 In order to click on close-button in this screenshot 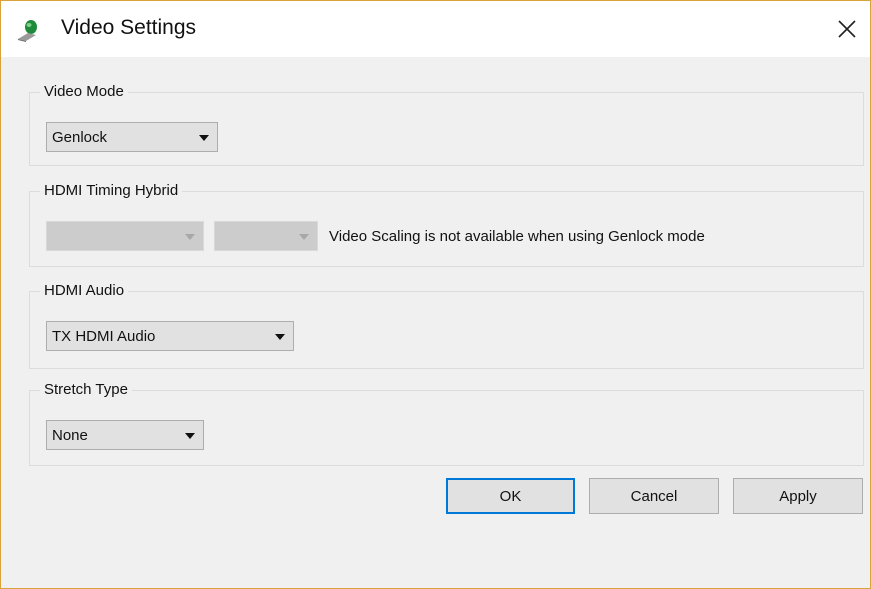, I will do `click(847, 29)`.